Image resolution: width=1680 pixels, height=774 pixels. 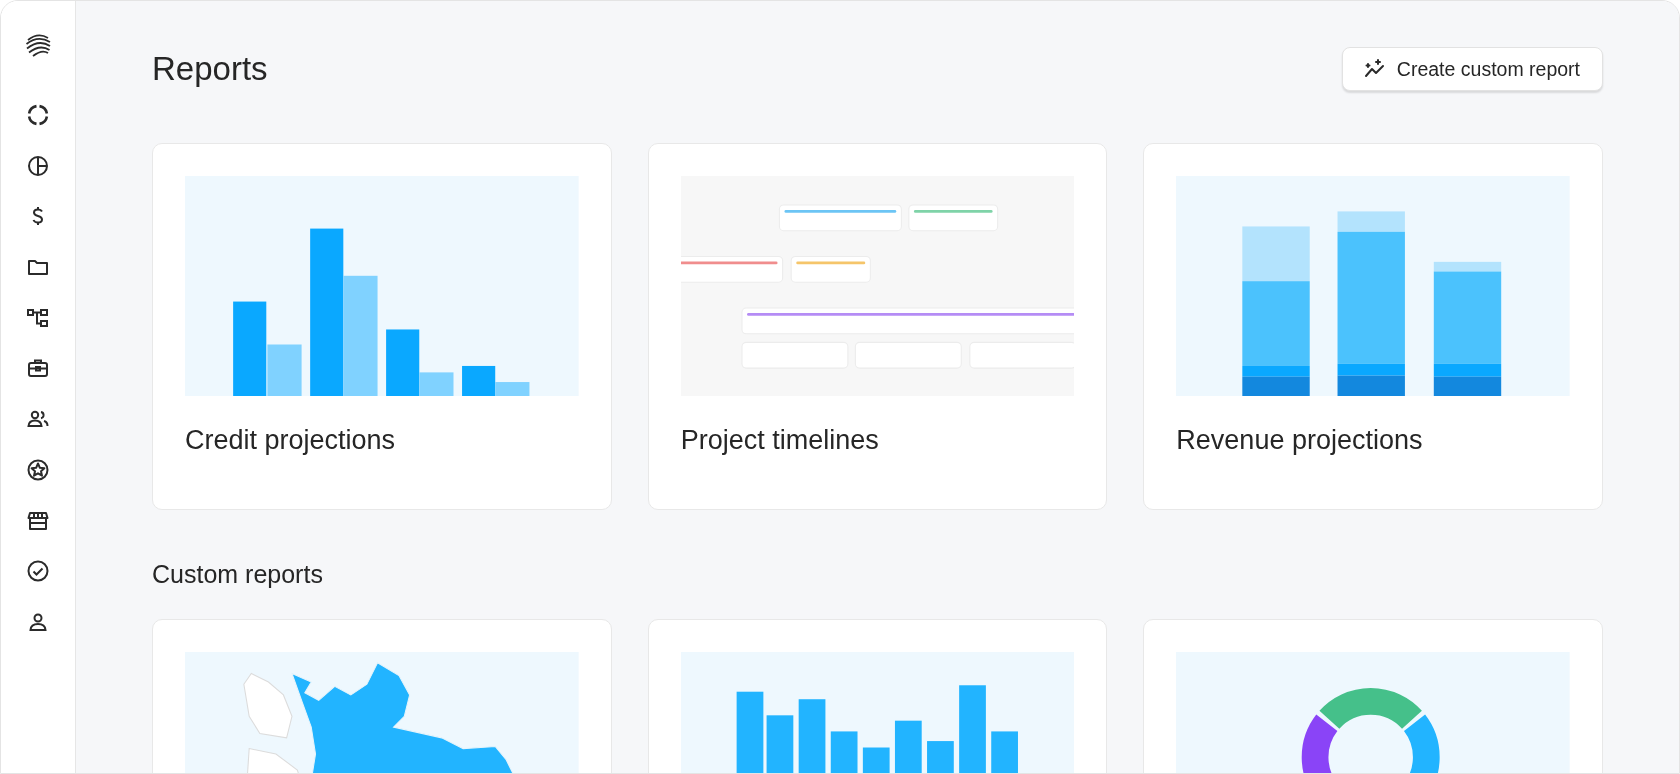 I want to click on section-heading: Custom reports, so click(x=238, y=575).